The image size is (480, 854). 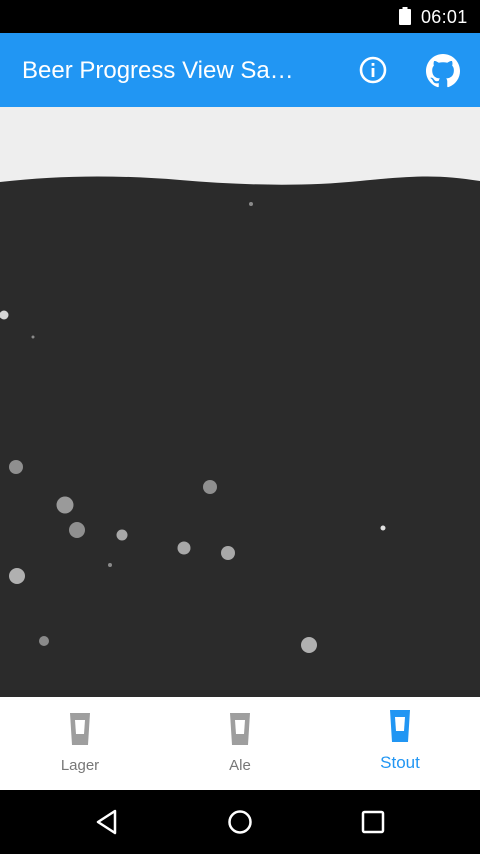 I want to click on tab-lager: Lager, so click(x=80, y=743).